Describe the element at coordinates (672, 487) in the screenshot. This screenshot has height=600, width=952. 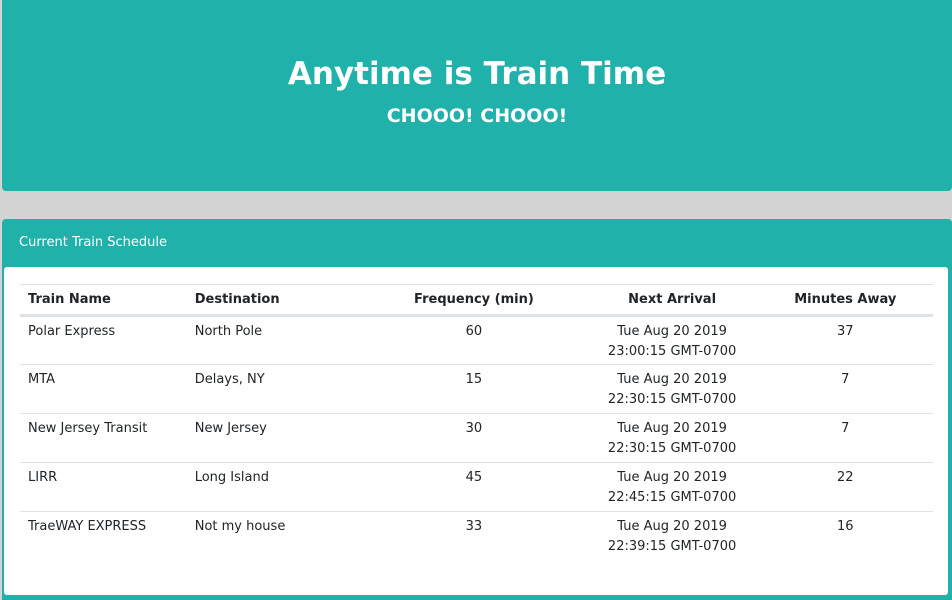
I see `next-arrival-cell: Tue Aug 20 2019 22:45:15 GMT-0700` at that location.